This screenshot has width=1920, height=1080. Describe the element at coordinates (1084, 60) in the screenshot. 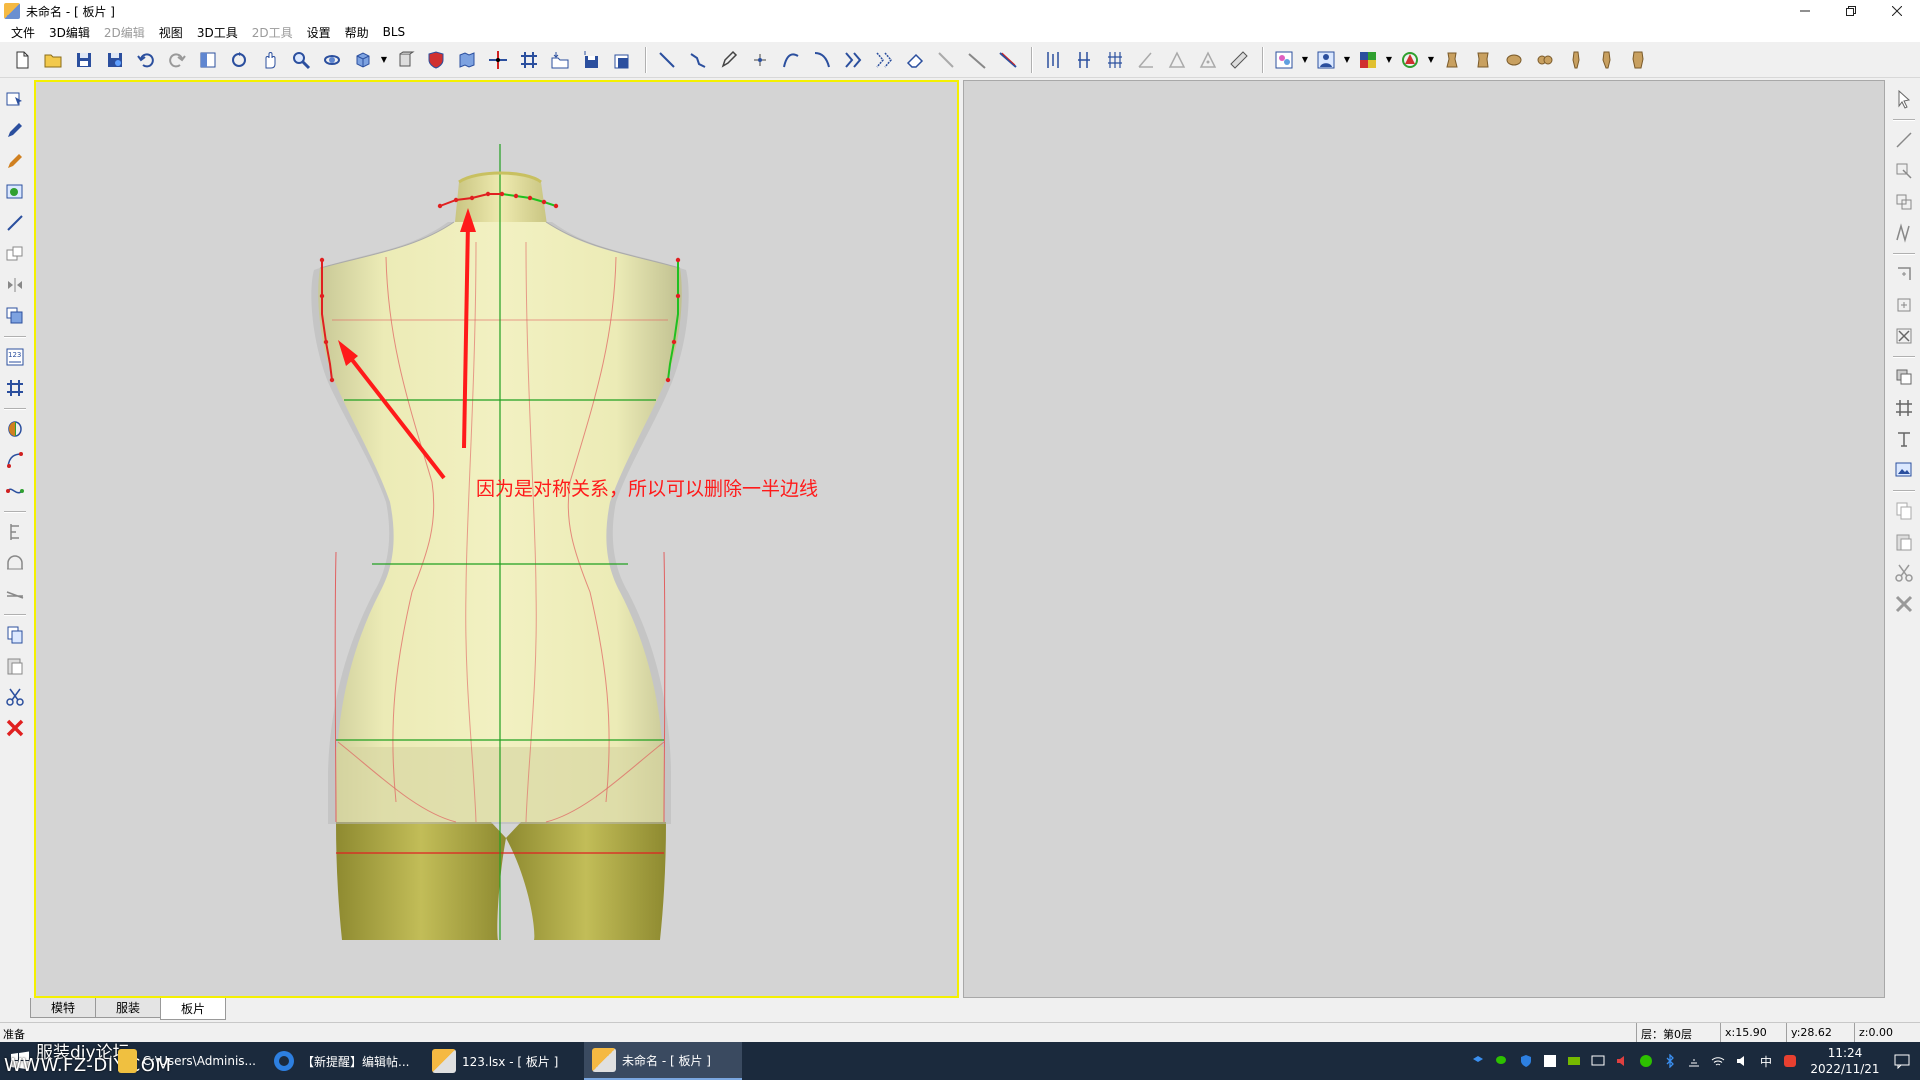

I see `align-center-button` at that location.